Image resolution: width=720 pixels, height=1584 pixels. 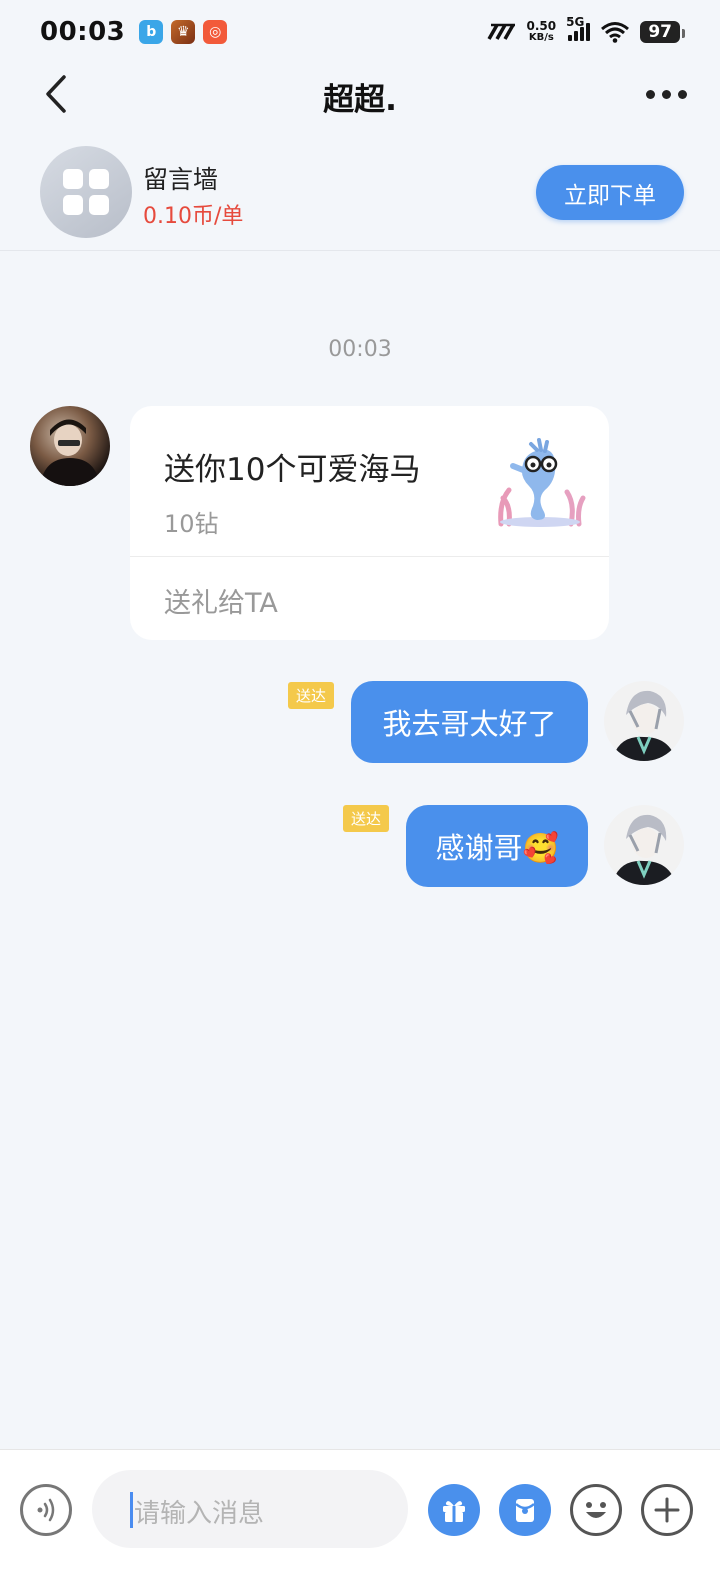 I want to click on cellular-signal-icon: 5G, so click(x=578, y=28).